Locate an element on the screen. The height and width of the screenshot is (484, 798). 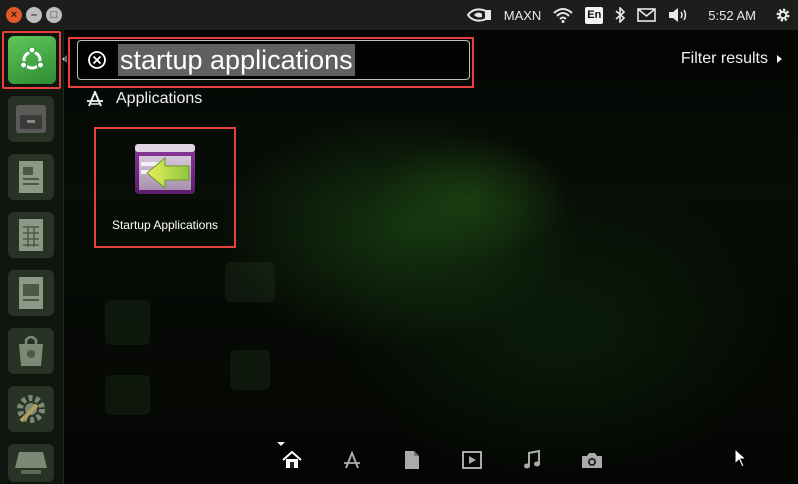
music-lens-icon is located at coordinates (532, 460).